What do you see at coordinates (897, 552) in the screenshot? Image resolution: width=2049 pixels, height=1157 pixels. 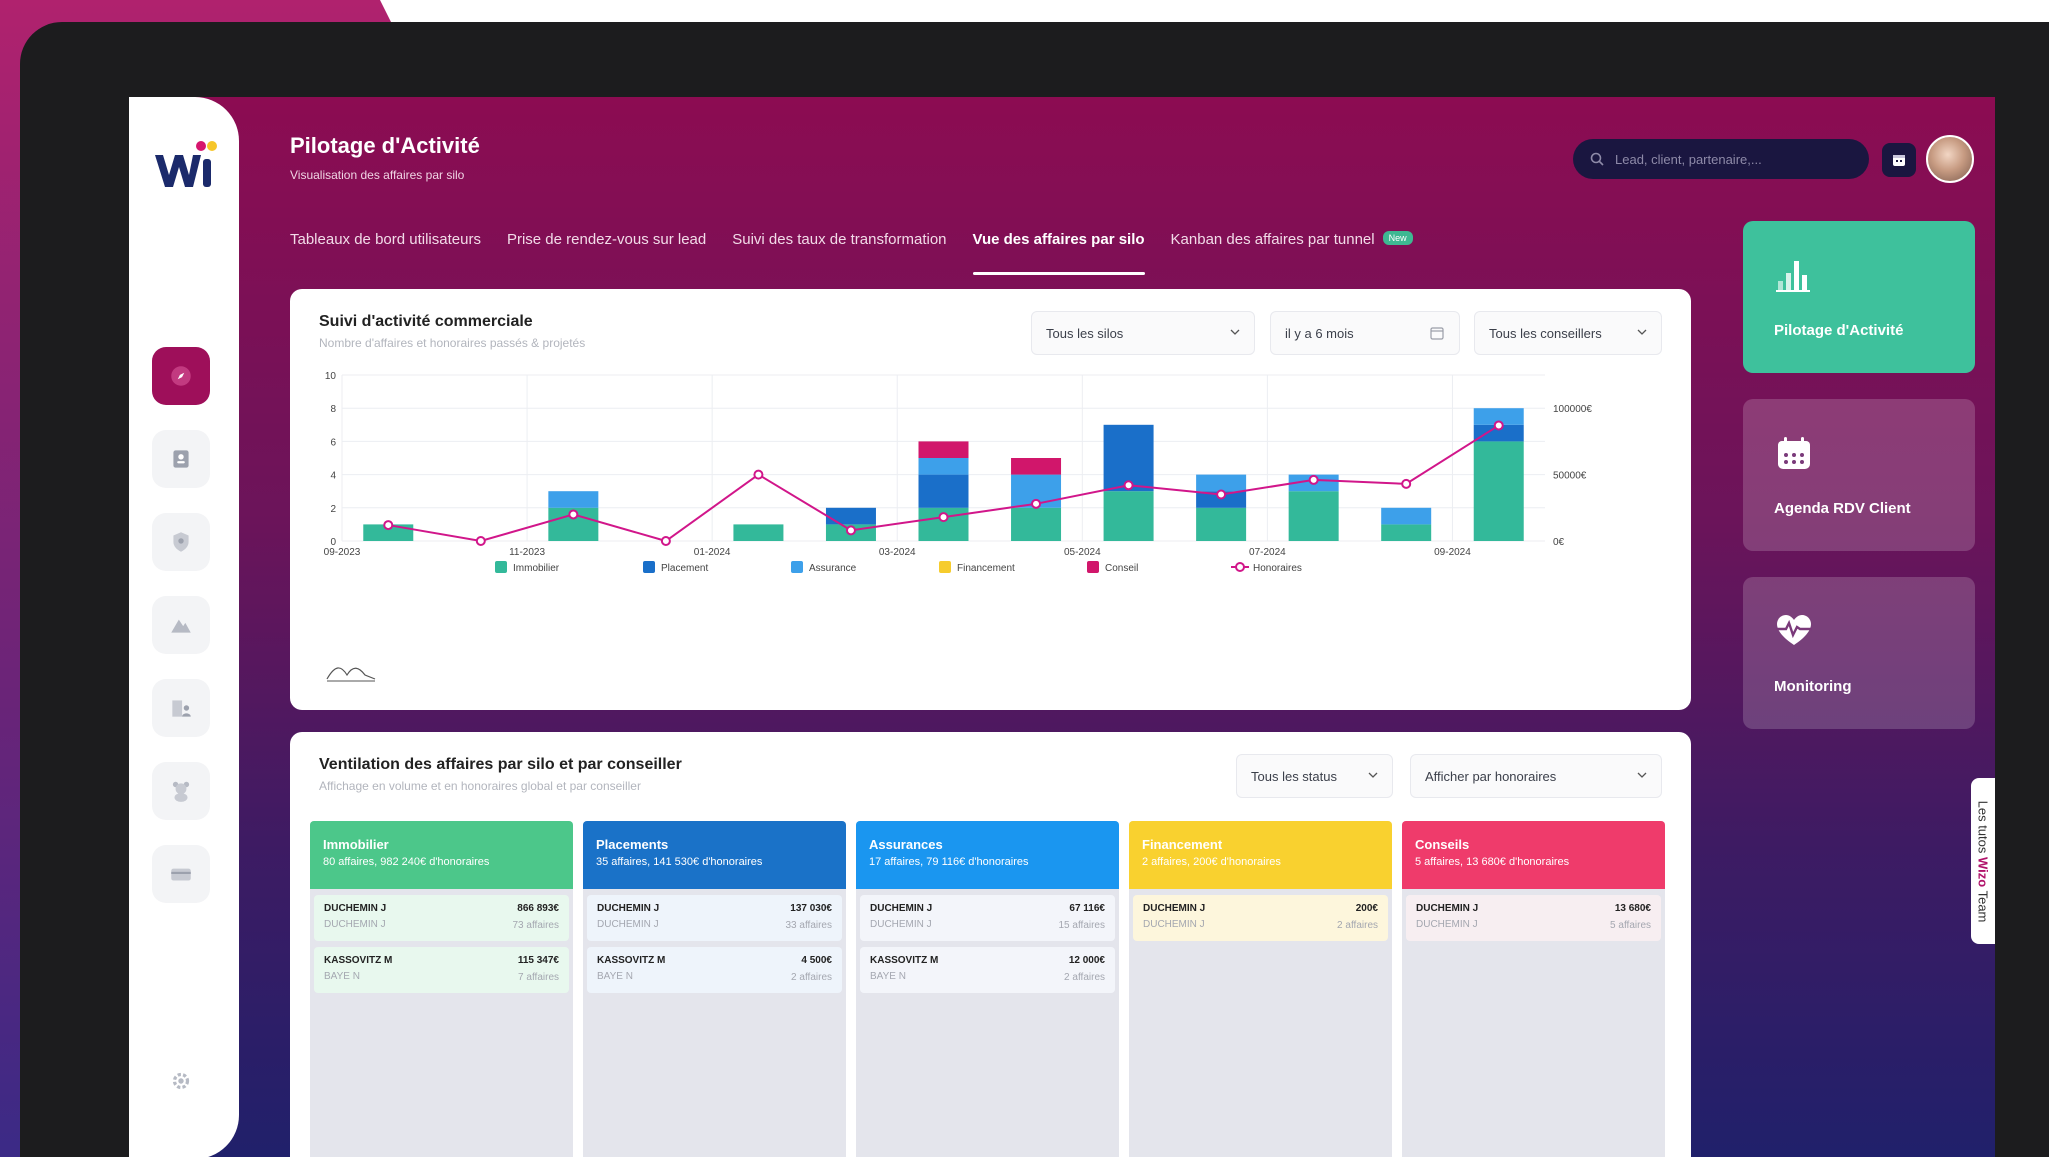 I see `x-tick-label: 03-2024` at bounding box center [897, 552].